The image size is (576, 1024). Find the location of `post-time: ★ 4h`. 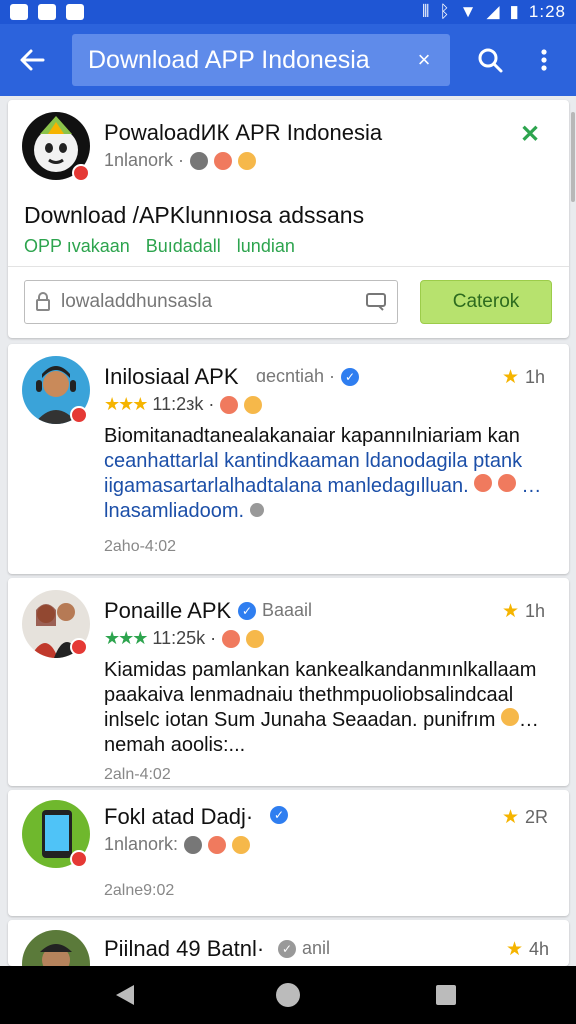

post-time: ★ 4h is located at coordinates (527, 949).